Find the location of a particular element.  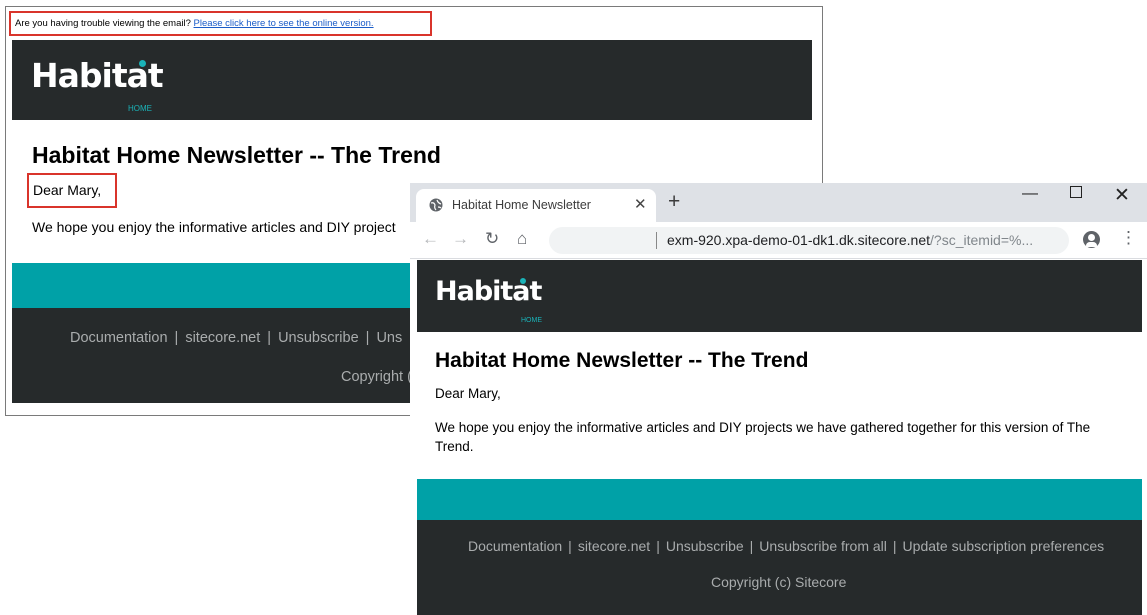

email-header-banner: Habitat HOME is located at coordinates (412, 80).